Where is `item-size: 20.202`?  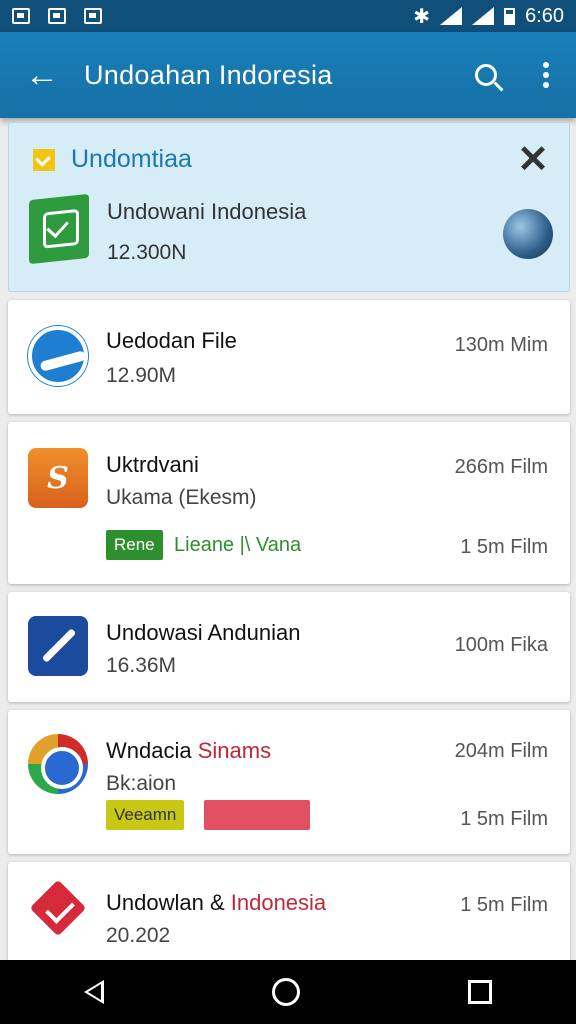 item-size: 20.202 is located at coordinates (138, 935).